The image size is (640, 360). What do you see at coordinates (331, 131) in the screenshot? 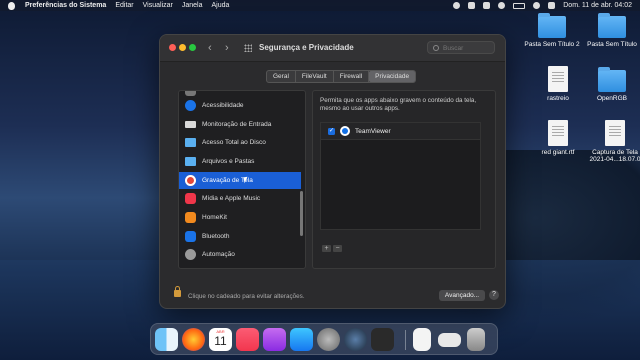
I see `teamviewer-checkbox: ✓` at bounding box center [331, 131].